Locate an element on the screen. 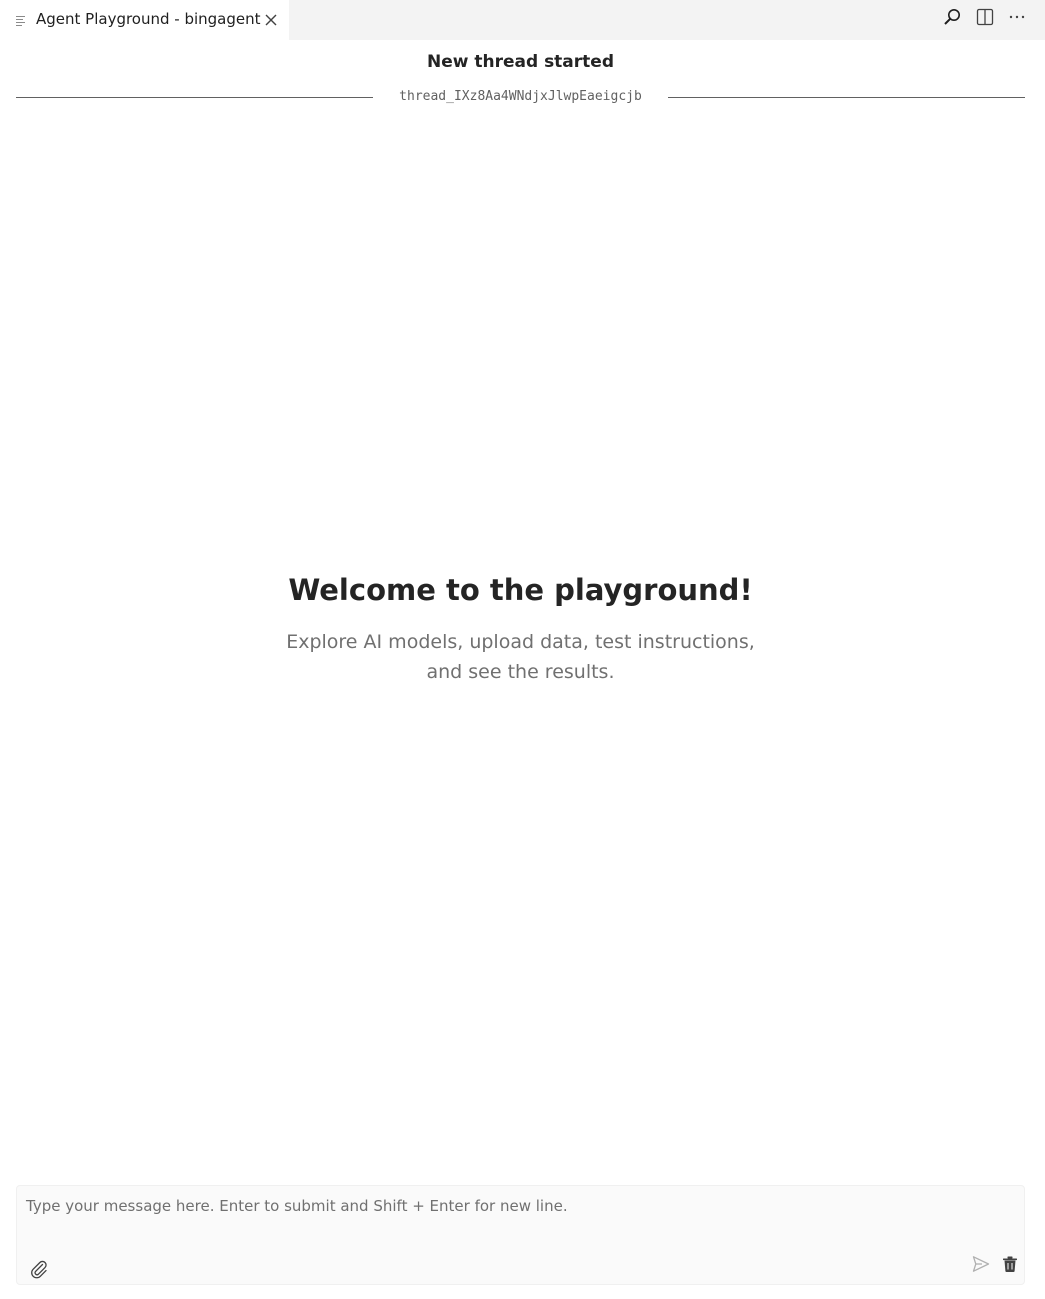 This screenshot has width=1045, height=1299. clear-button is located at coordinates (1010, 1266).